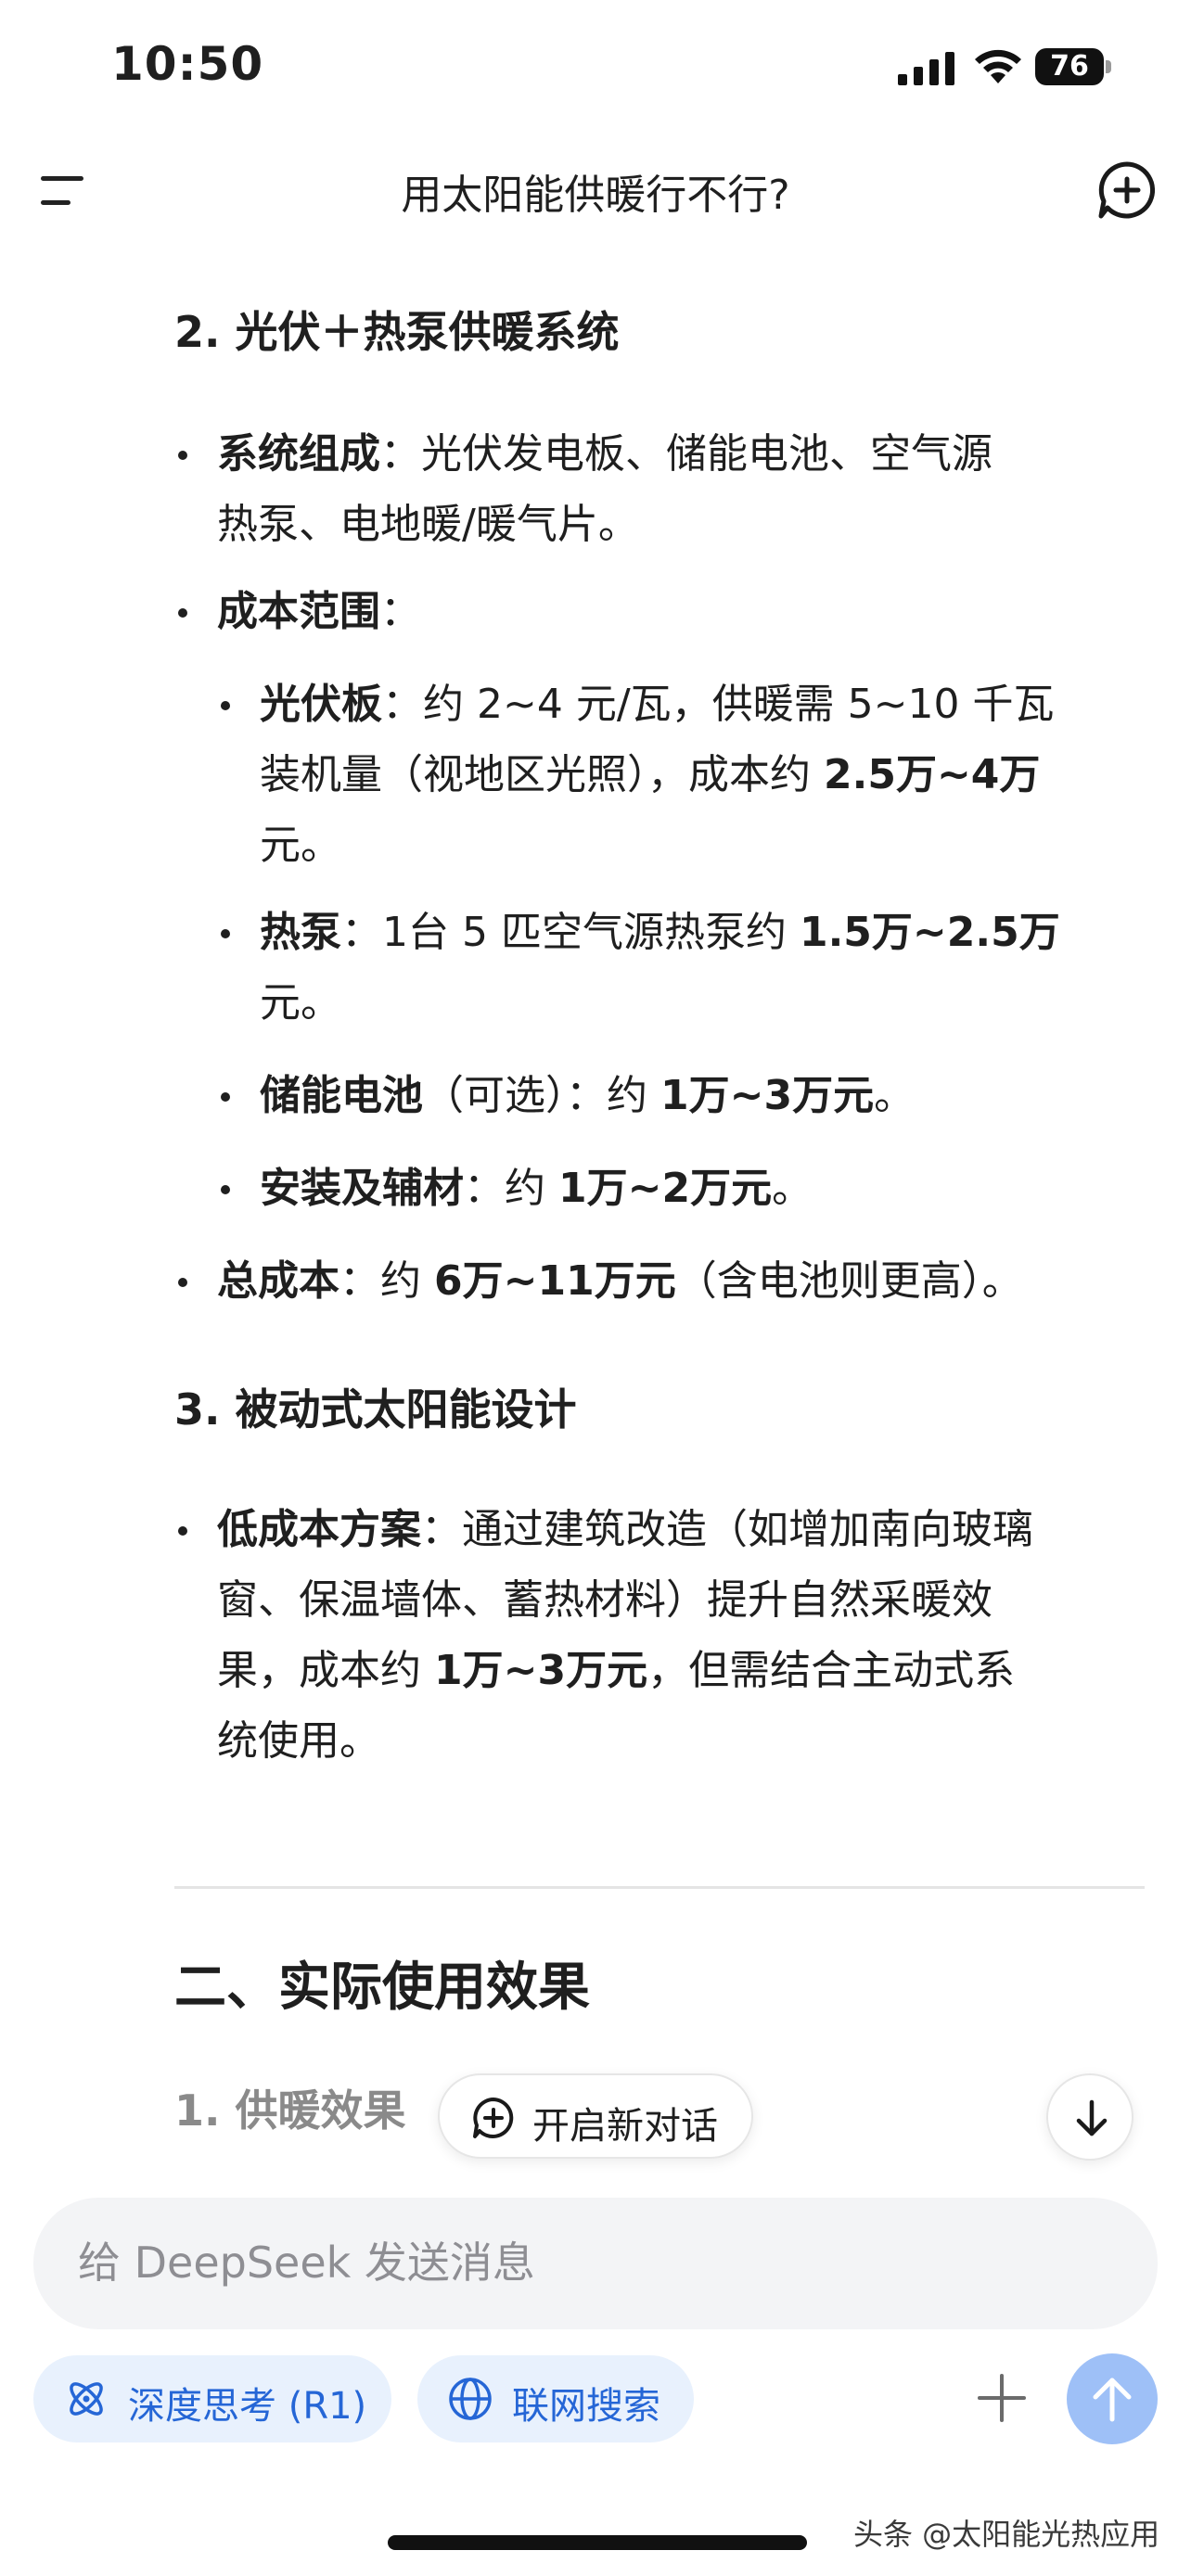  I want to click on item-label: 安装及辅材, so click(362, 1189).